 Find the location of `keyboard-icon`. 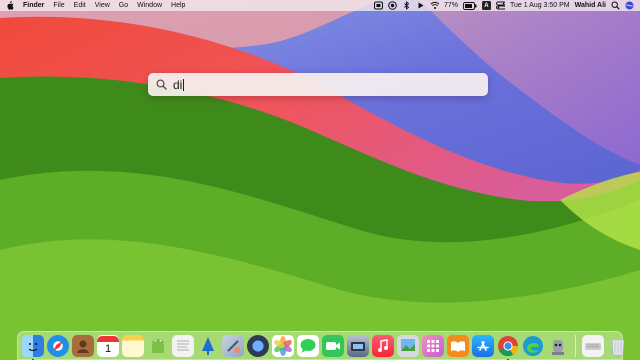

keyboard-icon is located at coordinates (593, 345).